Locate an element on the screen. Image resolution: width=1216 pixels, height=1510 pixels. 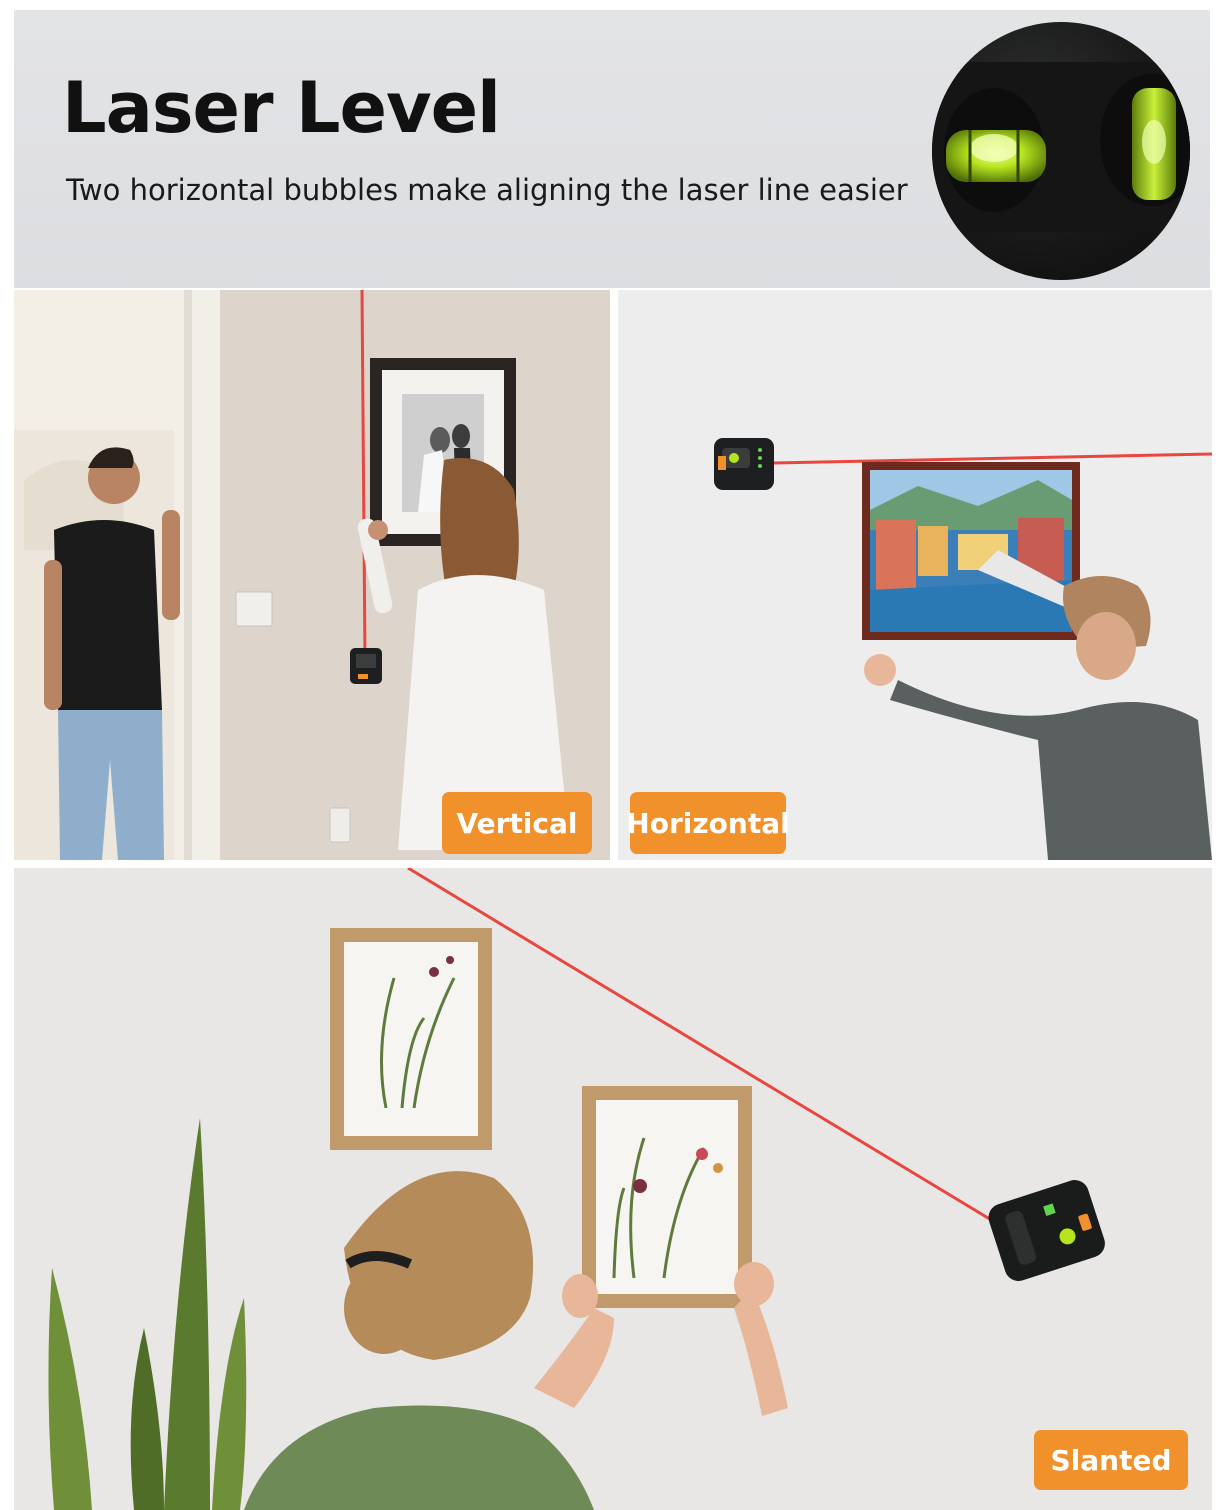
horizontal-label-tag: Horizontal is located at coordinates (708, 823).